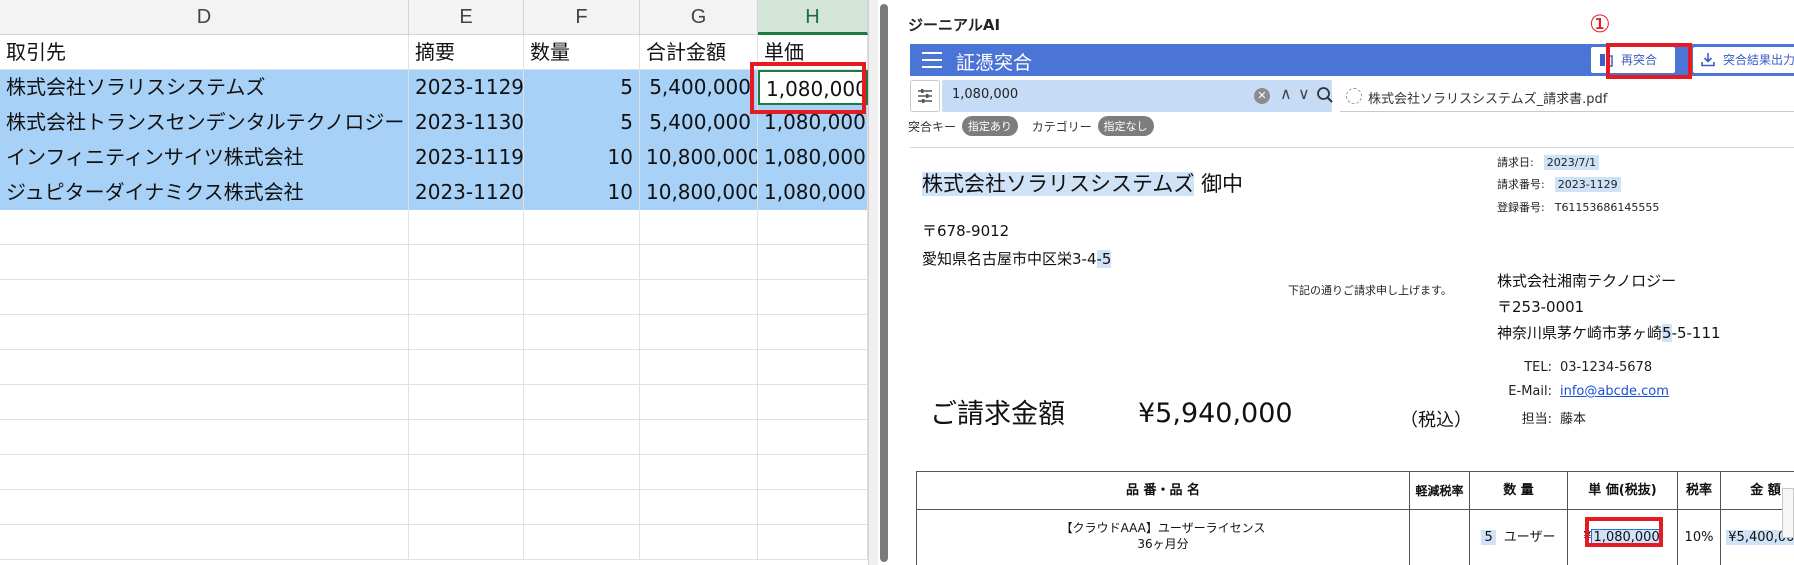 The height and width of the screenshot is (565, 1794). Describe the element at coordinates (884, 283) in the screenshot. I see `scrollbar-thumb` at that location.